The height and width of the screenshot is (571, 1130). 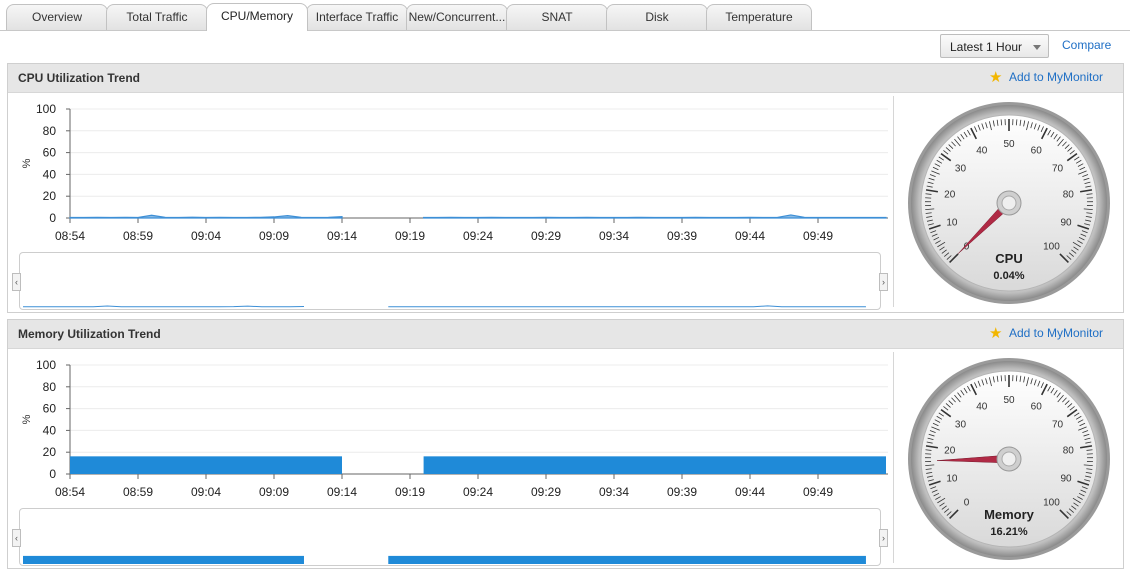 I want to click on time-range-value: Latest 1 Hour, so click(x=986, y=47).